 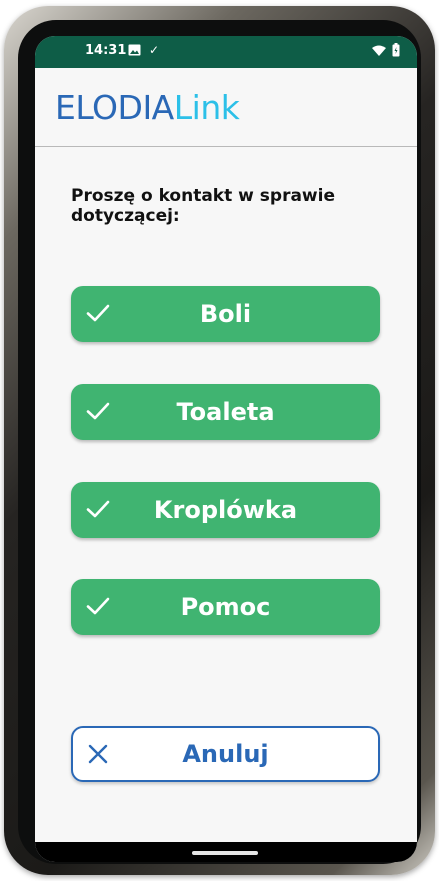 What do you see at coordinates (226, 52) in the screenshot?
I see `status-bar: 14:31 ✓` at bounding box center [226, 52].